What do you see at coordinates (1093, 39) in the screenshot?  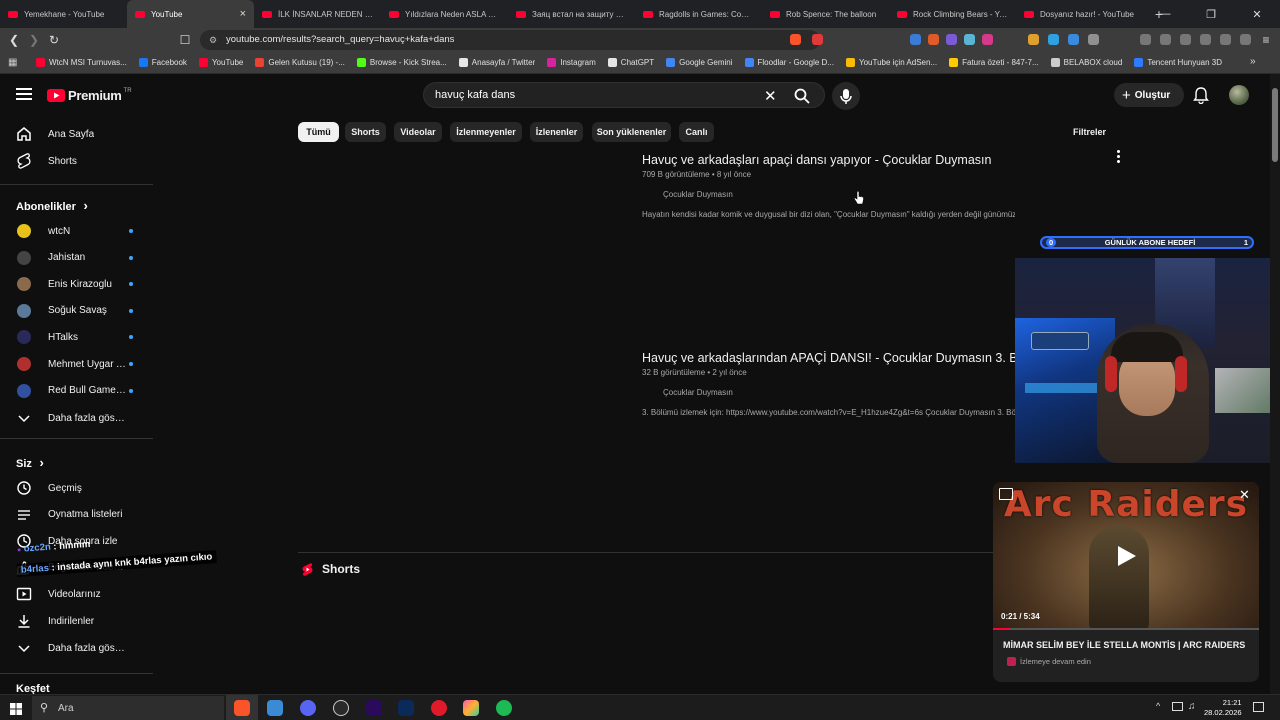 I see `extensions-puzzle-icon` at bounding box center [1093, 39].